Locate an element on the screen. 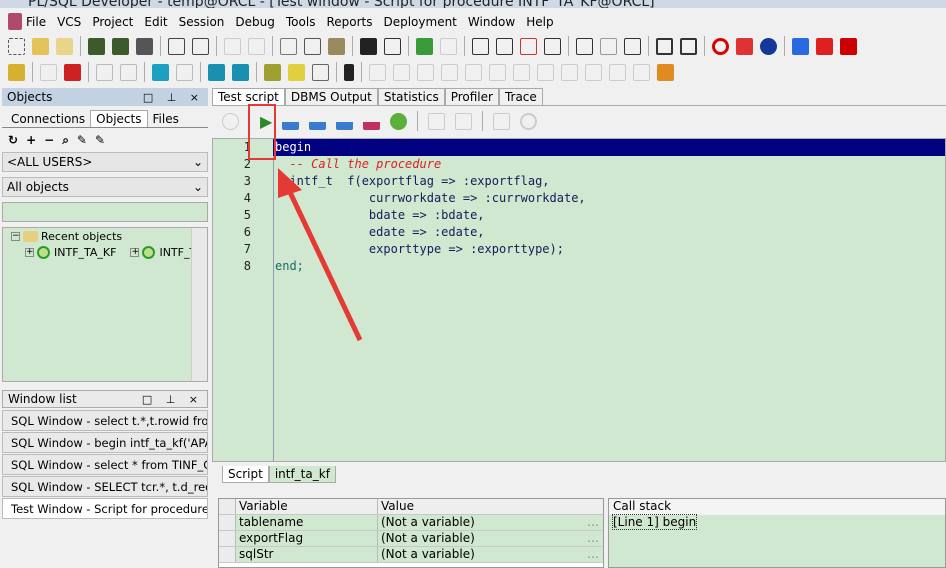 This screenshot has height=568, width=946. variable-name: exportFlag is located at coordinates (307, 538).